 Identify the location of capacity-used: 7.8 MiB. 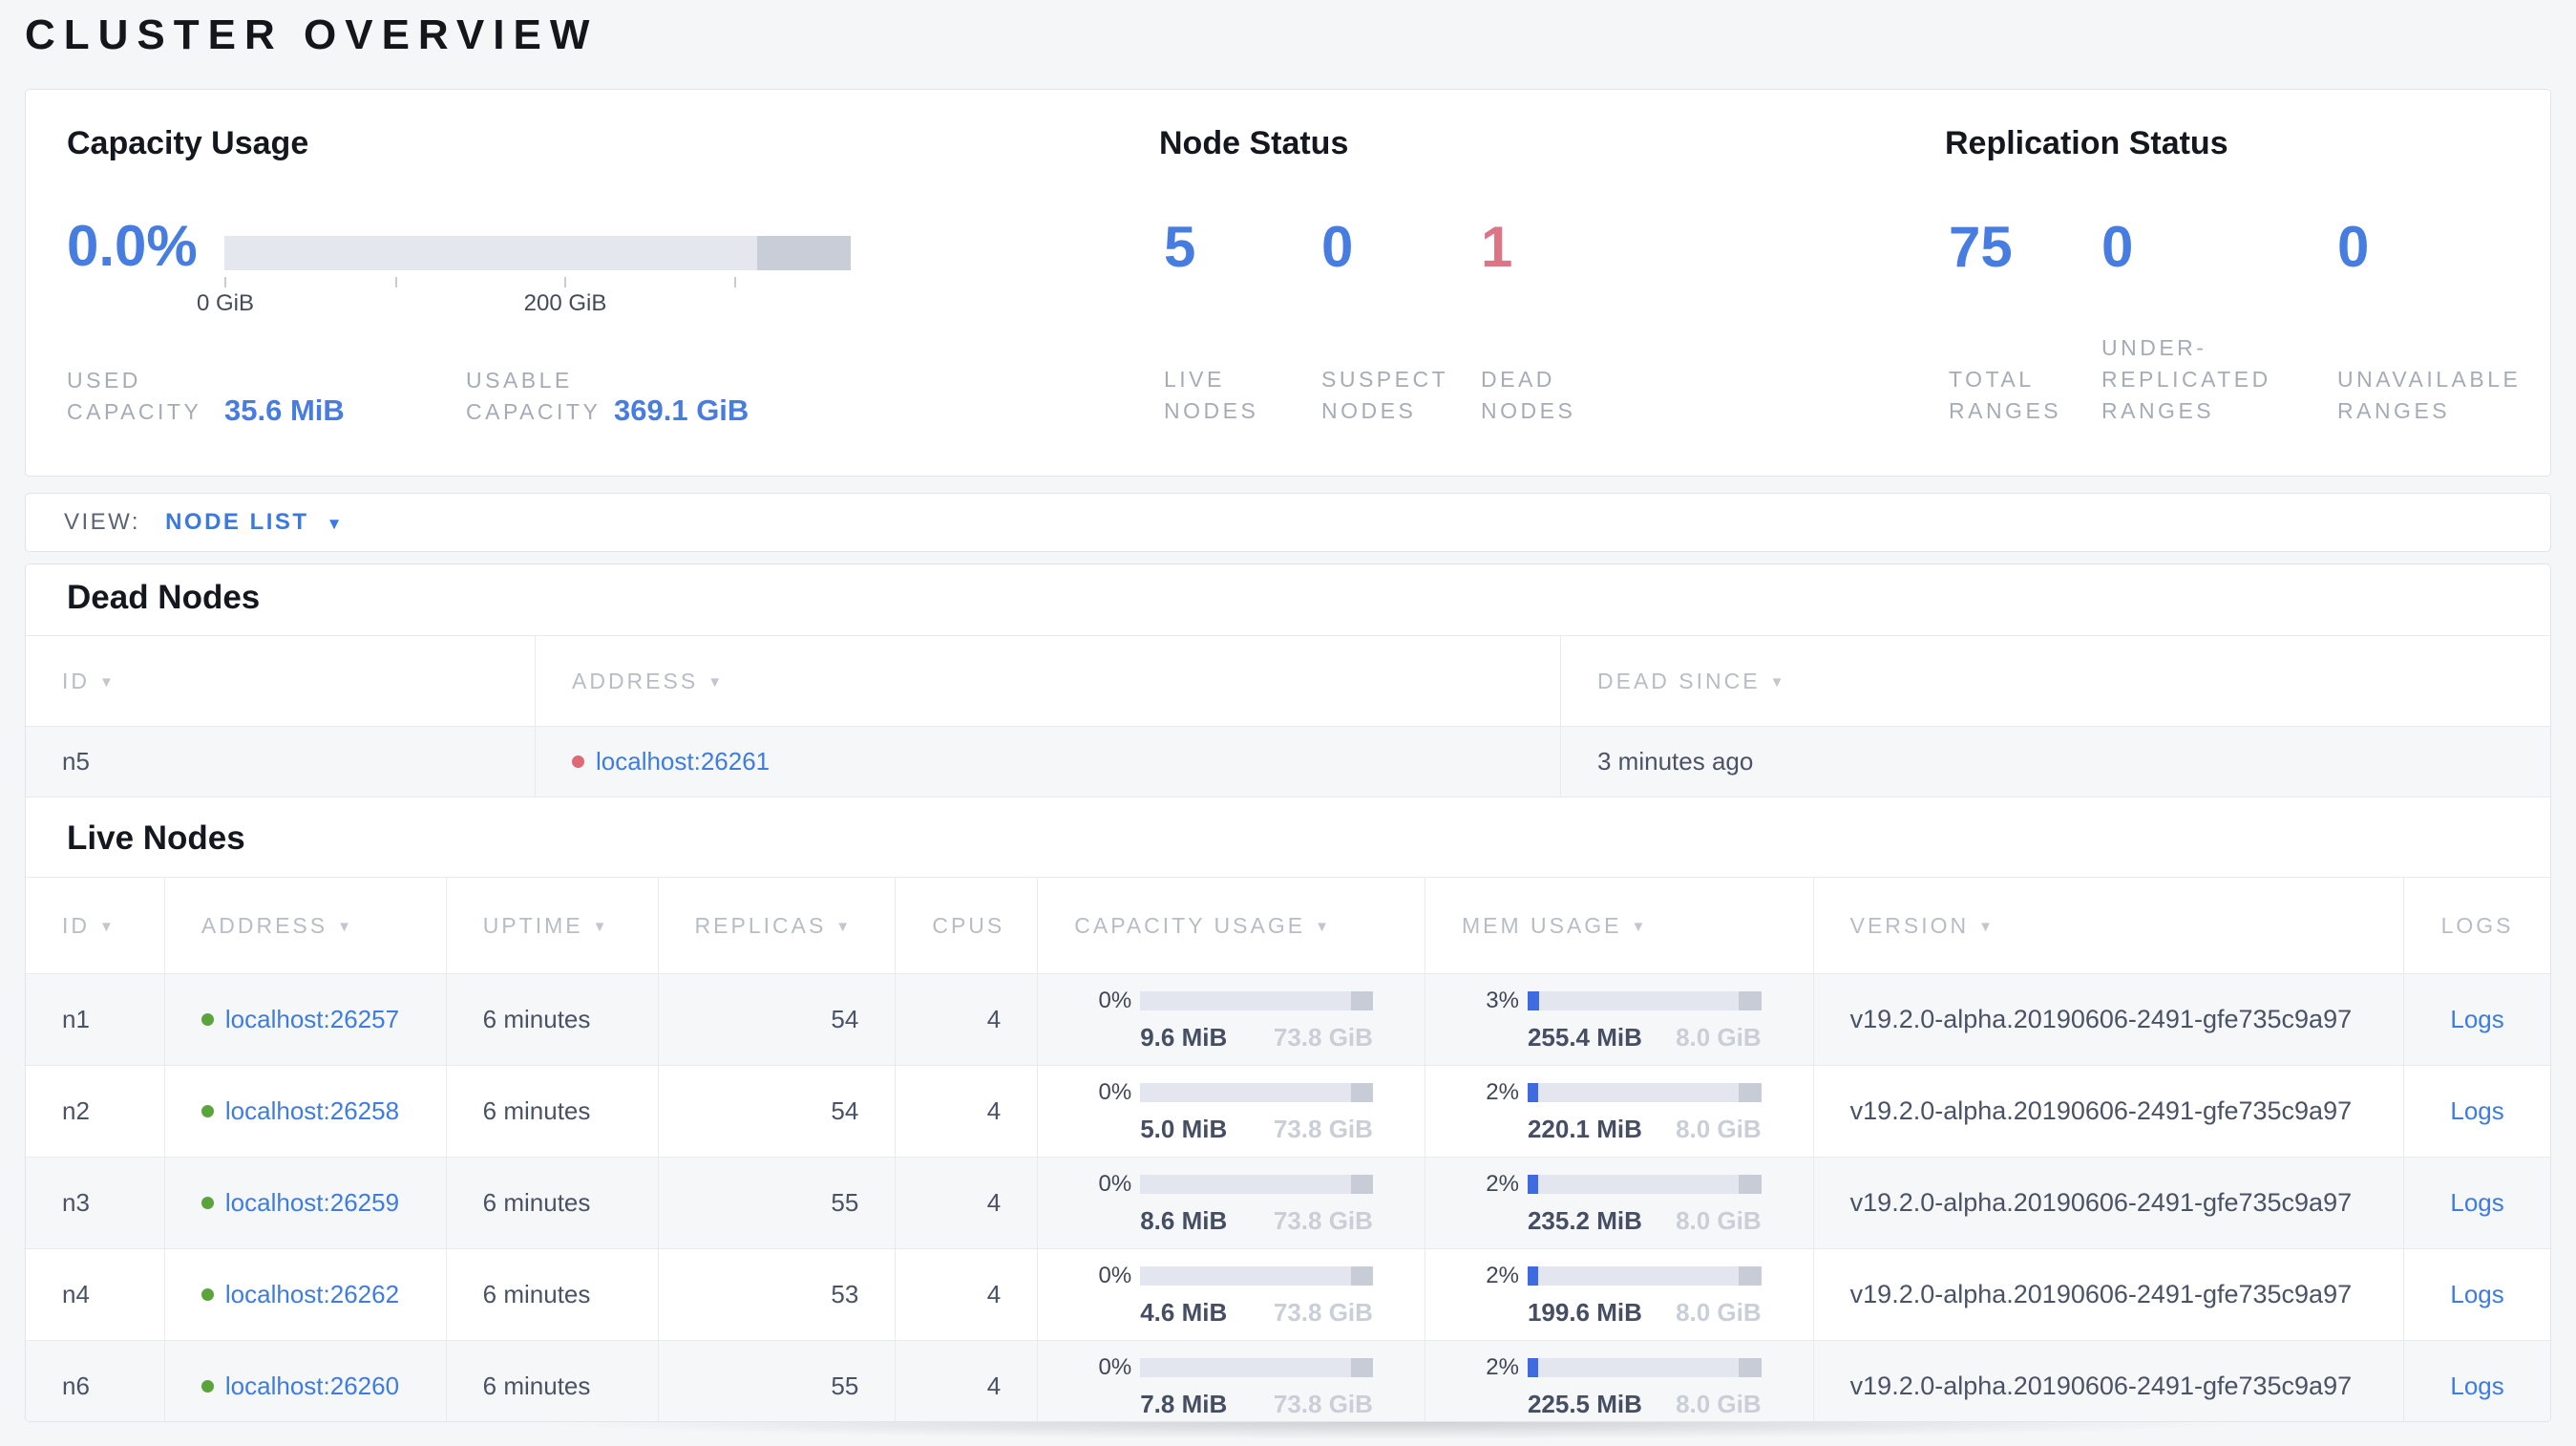
(1184, 1403).